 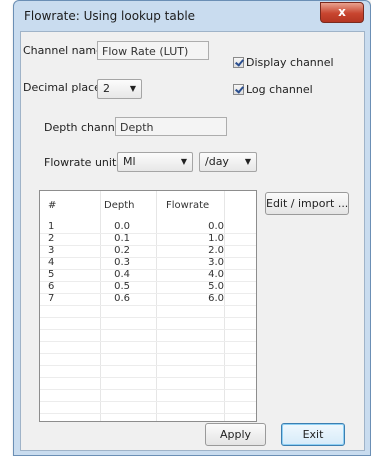 What do you see at coordinates (122, 286) in the screenshot?
I see `cell-depth: 0.5` at bounding box center [122, 286].